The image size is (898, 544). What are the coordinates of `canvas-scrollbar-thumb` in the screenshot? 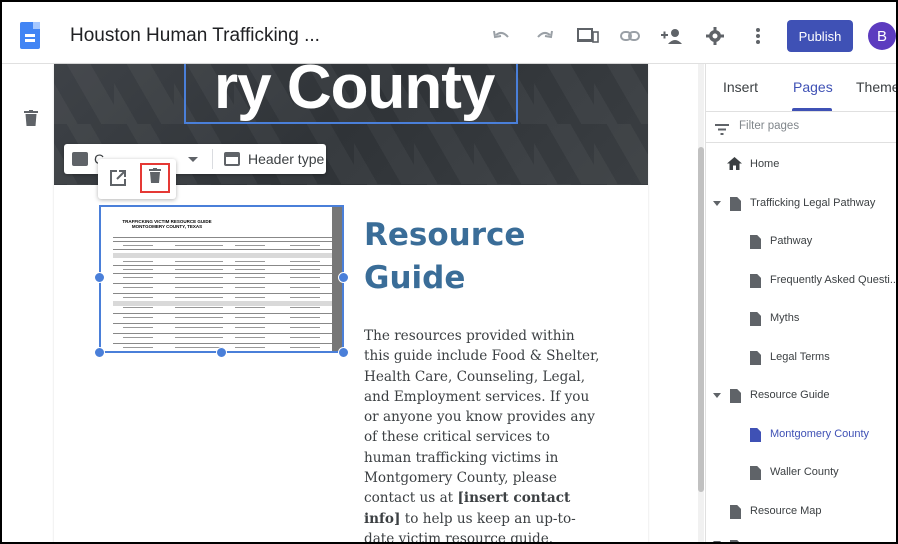 It's located at (701, 319).